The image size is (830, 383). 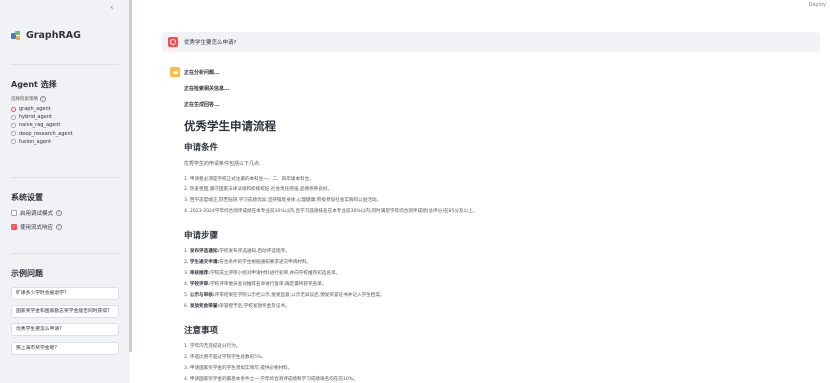 I want to click on debug-mode-label: 启用调试模式, so click(x=37, y=214).